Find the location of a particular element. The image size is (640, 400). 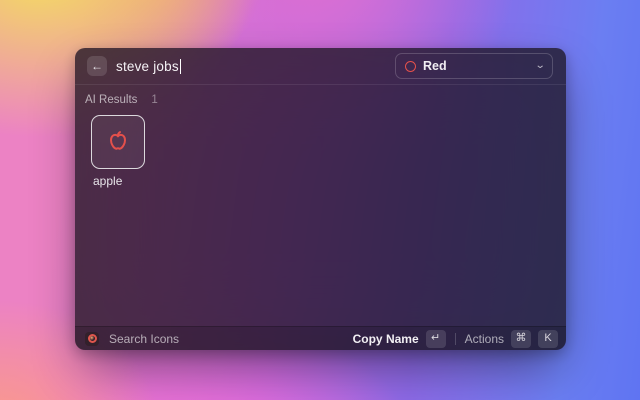

back-arrow-icon: ← is located at coordinates (97, 66).